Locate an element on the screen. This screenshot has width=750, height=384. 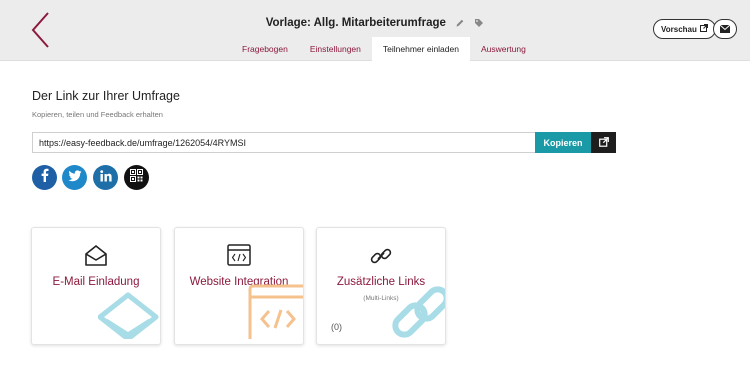
chain-decoration-icon is located at coordinates (416, 312).